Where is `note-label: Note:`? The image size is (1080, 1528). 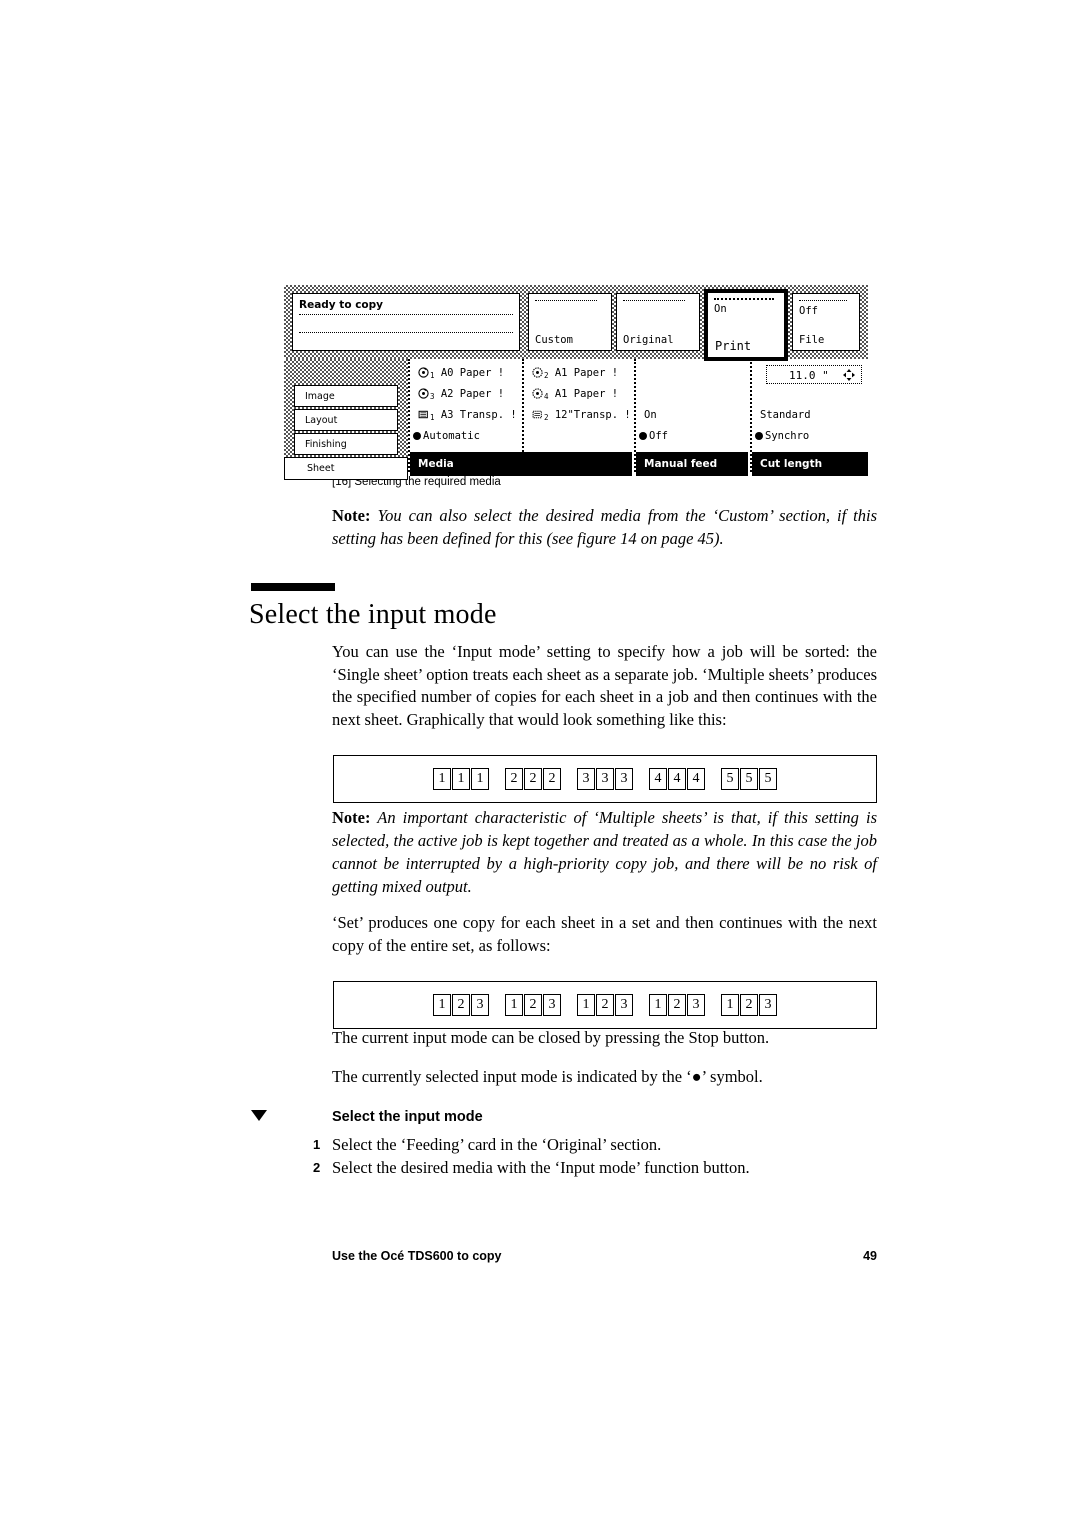
note-label: Note: is located at coordinates (351, 817).